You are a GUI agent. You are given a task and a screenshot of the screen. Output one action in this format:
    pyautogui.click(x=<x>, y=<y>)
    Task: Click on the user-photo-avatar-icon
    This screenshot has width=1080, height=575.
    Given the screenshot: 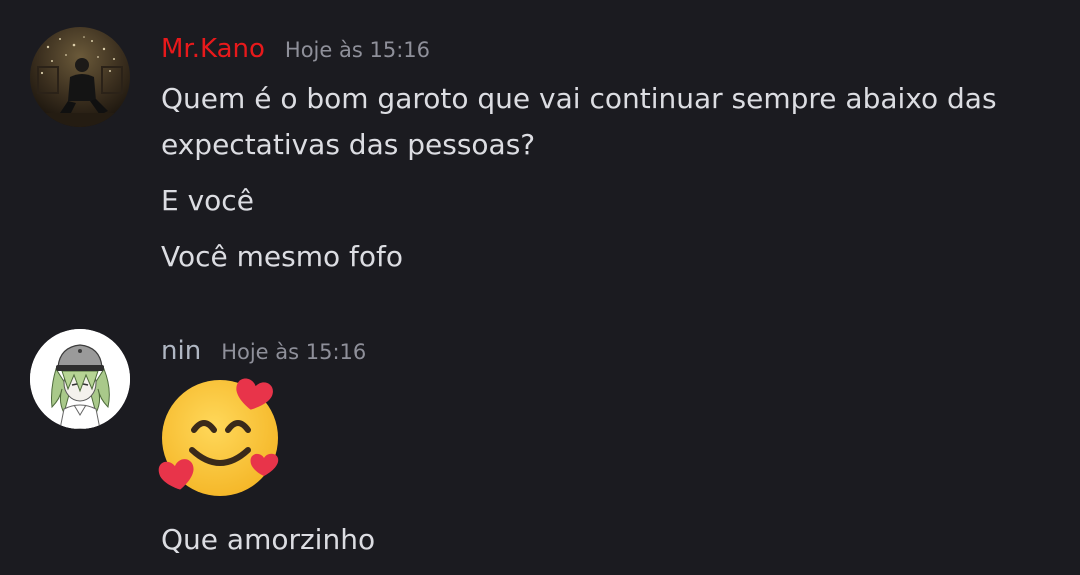 What is the action you would take?
    pyautogui.click(x=80, y=77)
    